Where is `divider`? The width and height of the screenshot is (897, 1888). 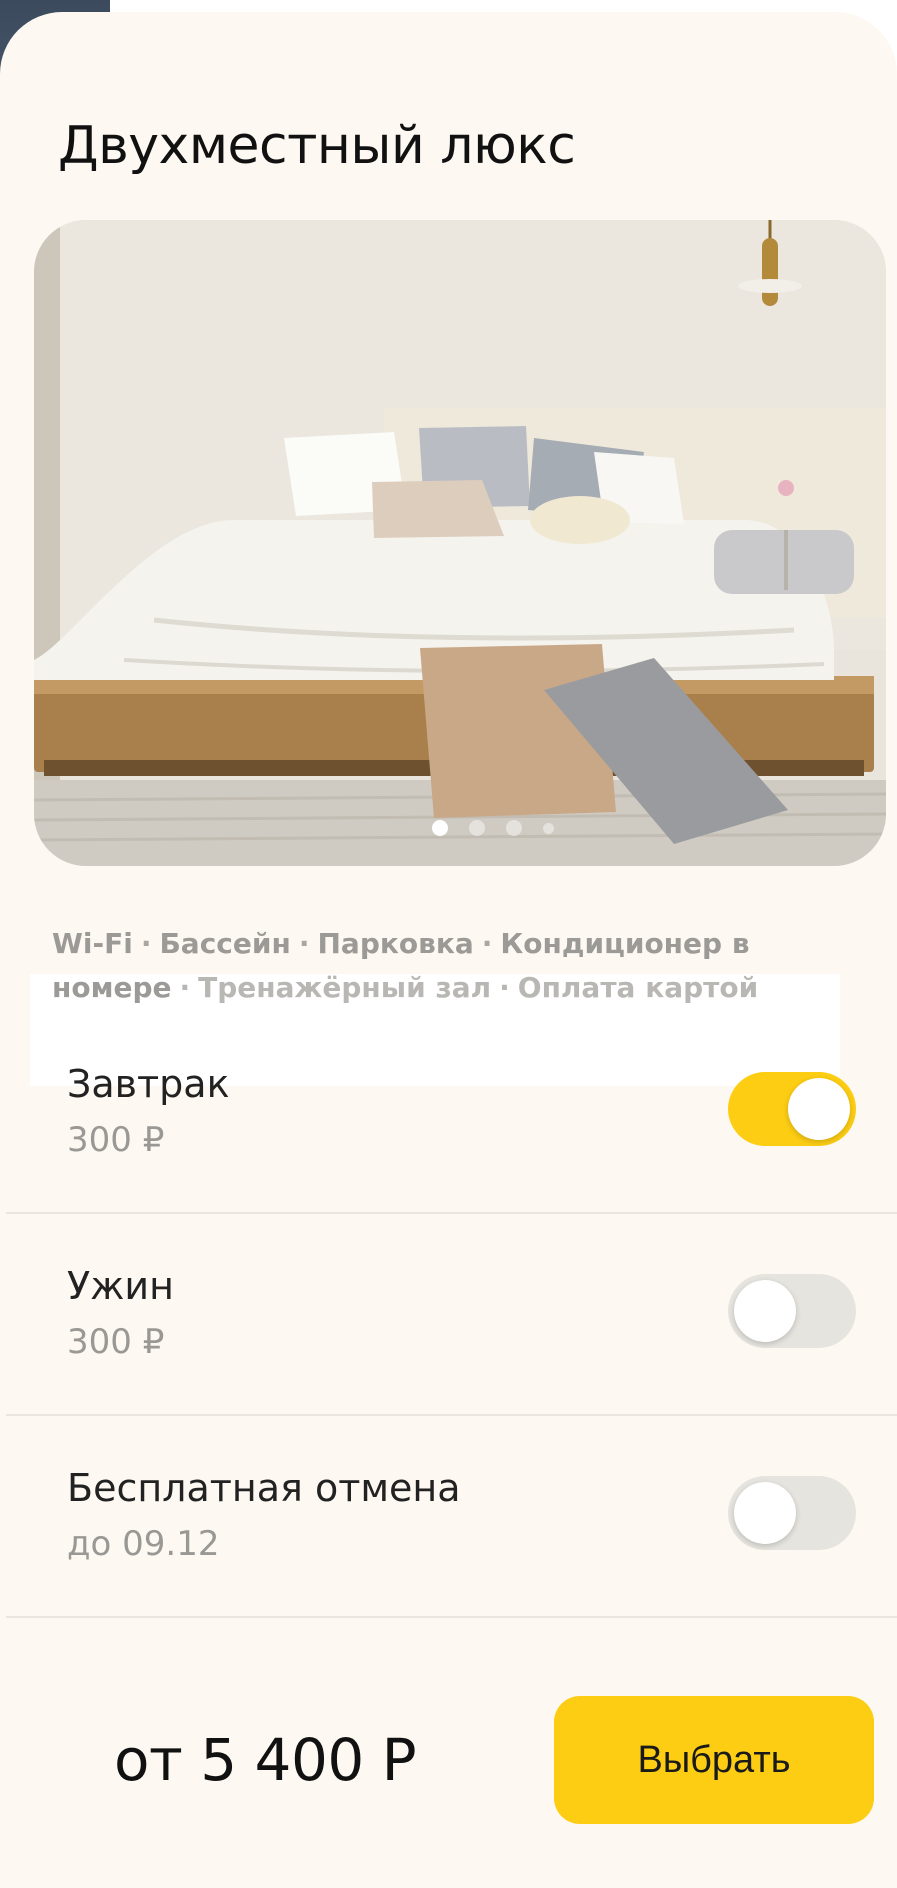 divider is located at coordinates (451, 1617).